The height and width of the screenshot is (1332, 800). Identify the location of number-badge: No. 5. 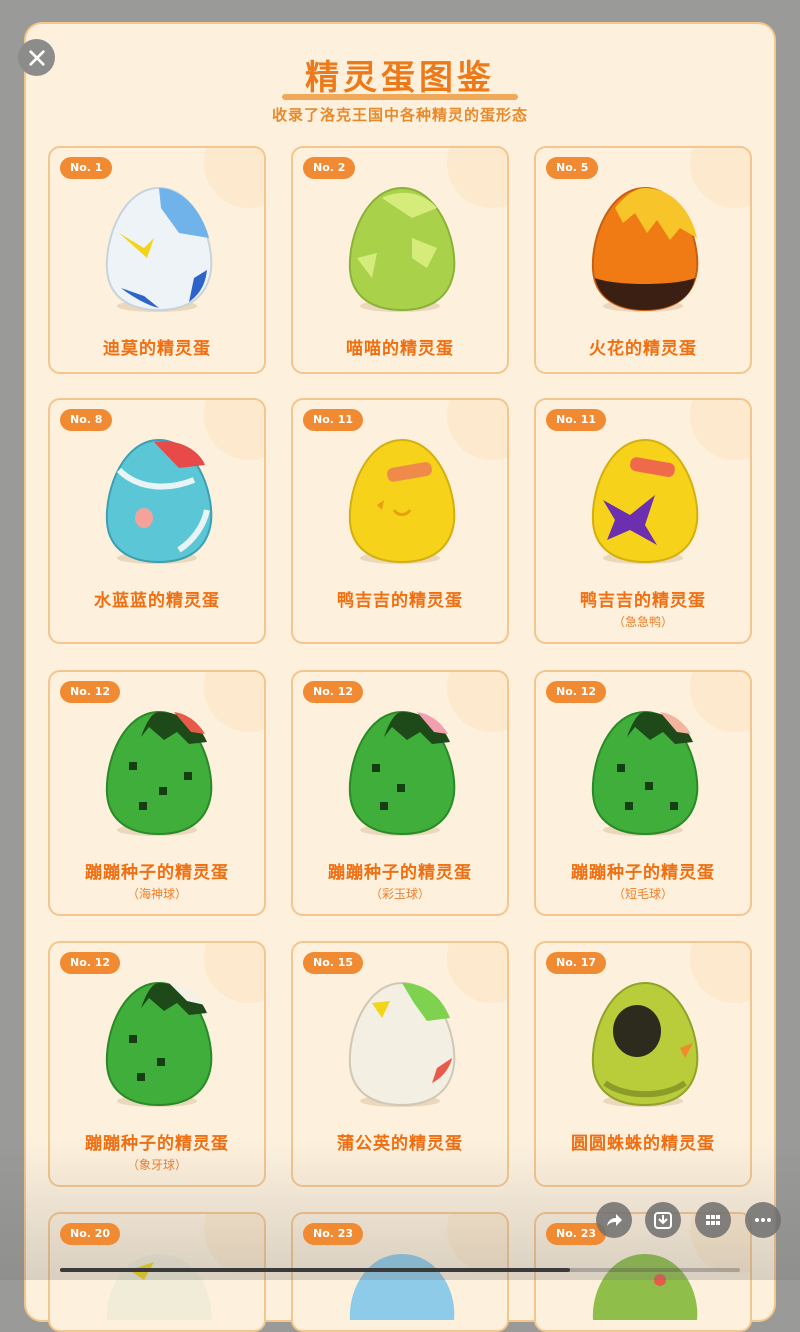
(572, 168).